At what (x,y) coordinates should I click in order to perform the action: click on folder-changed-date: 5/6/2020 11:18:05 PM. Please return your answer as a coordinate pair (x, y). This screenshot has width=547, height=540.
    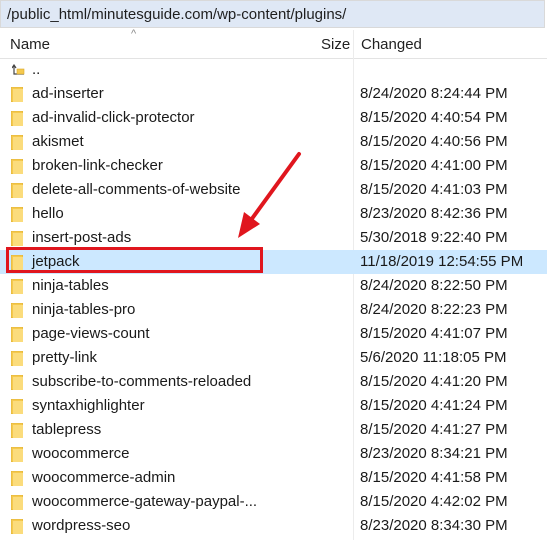
    Looking at the image, I should click on (433, 357).